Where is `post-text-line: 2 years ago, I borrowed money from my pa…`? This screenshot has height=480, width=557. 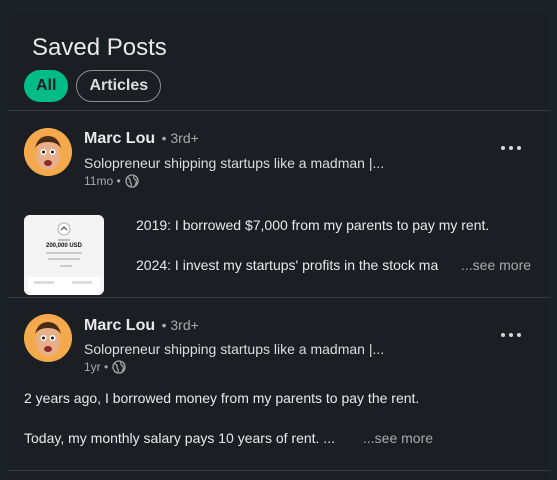 post-text-line: 2 years ago, I borrowed money from my pa… is located at coordinates (222, 398).